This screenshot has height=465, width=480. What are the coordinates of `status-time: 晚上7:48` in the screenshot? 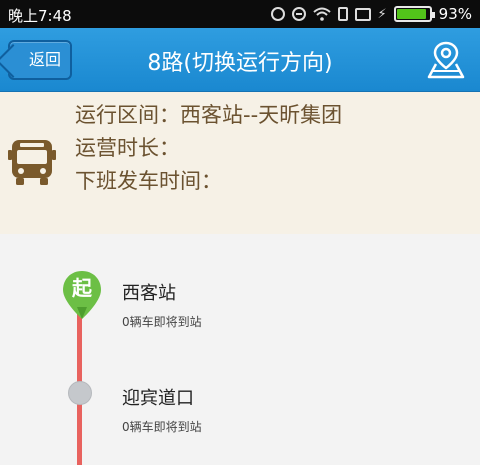 It's located at (40, 16).